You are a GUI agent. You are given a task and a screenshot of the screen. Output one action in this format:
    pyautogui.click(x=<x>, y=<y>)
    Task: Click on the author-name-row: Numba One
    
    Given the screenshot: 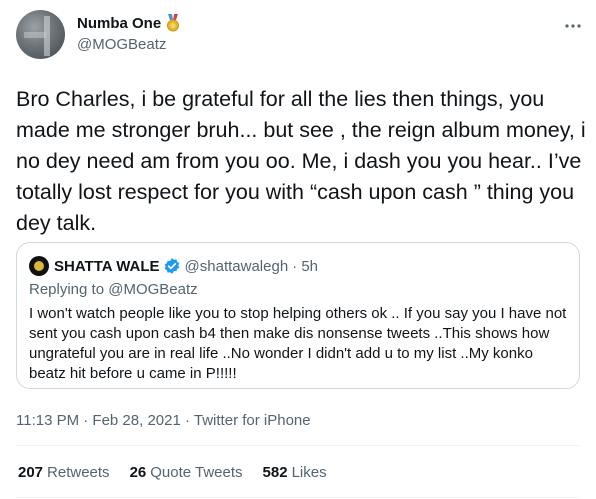 What is the action you would take?
    pyautogui.click(x=129, y=23)
    